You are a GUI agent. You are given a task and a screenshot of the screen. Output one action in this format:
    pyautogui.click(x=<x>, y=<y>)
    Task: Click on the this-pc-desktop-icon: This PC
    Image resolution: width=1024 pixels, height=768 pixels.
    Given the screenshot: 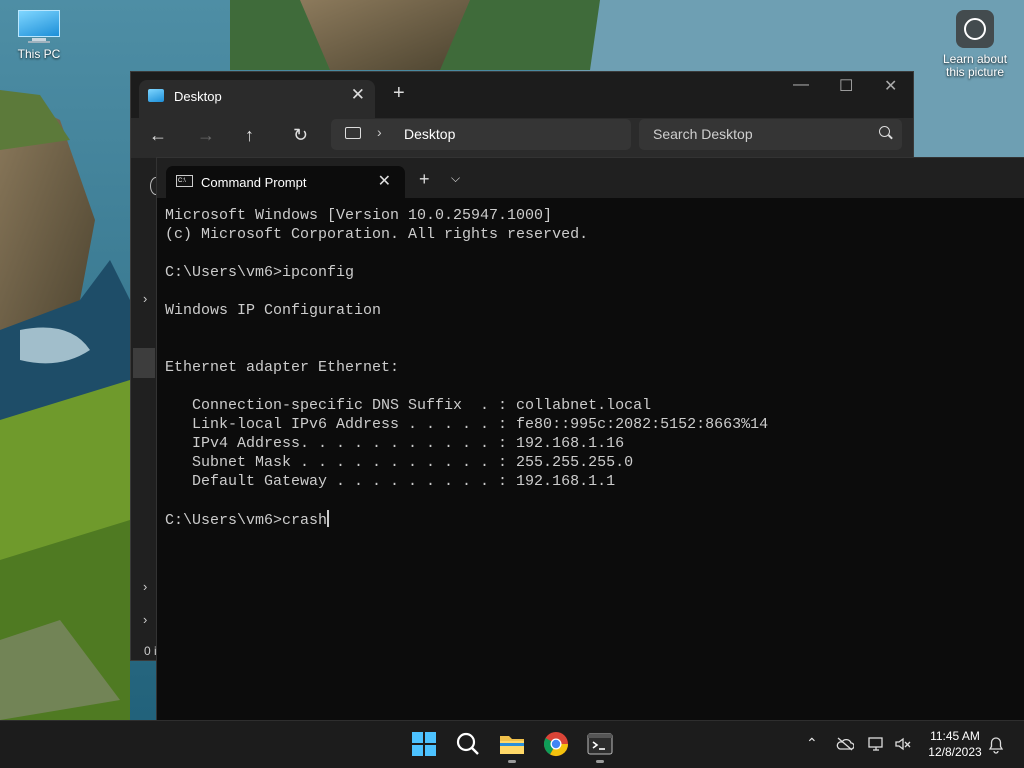 What is the action you would take?
    pyautogui.click(x=39, y=35)
    